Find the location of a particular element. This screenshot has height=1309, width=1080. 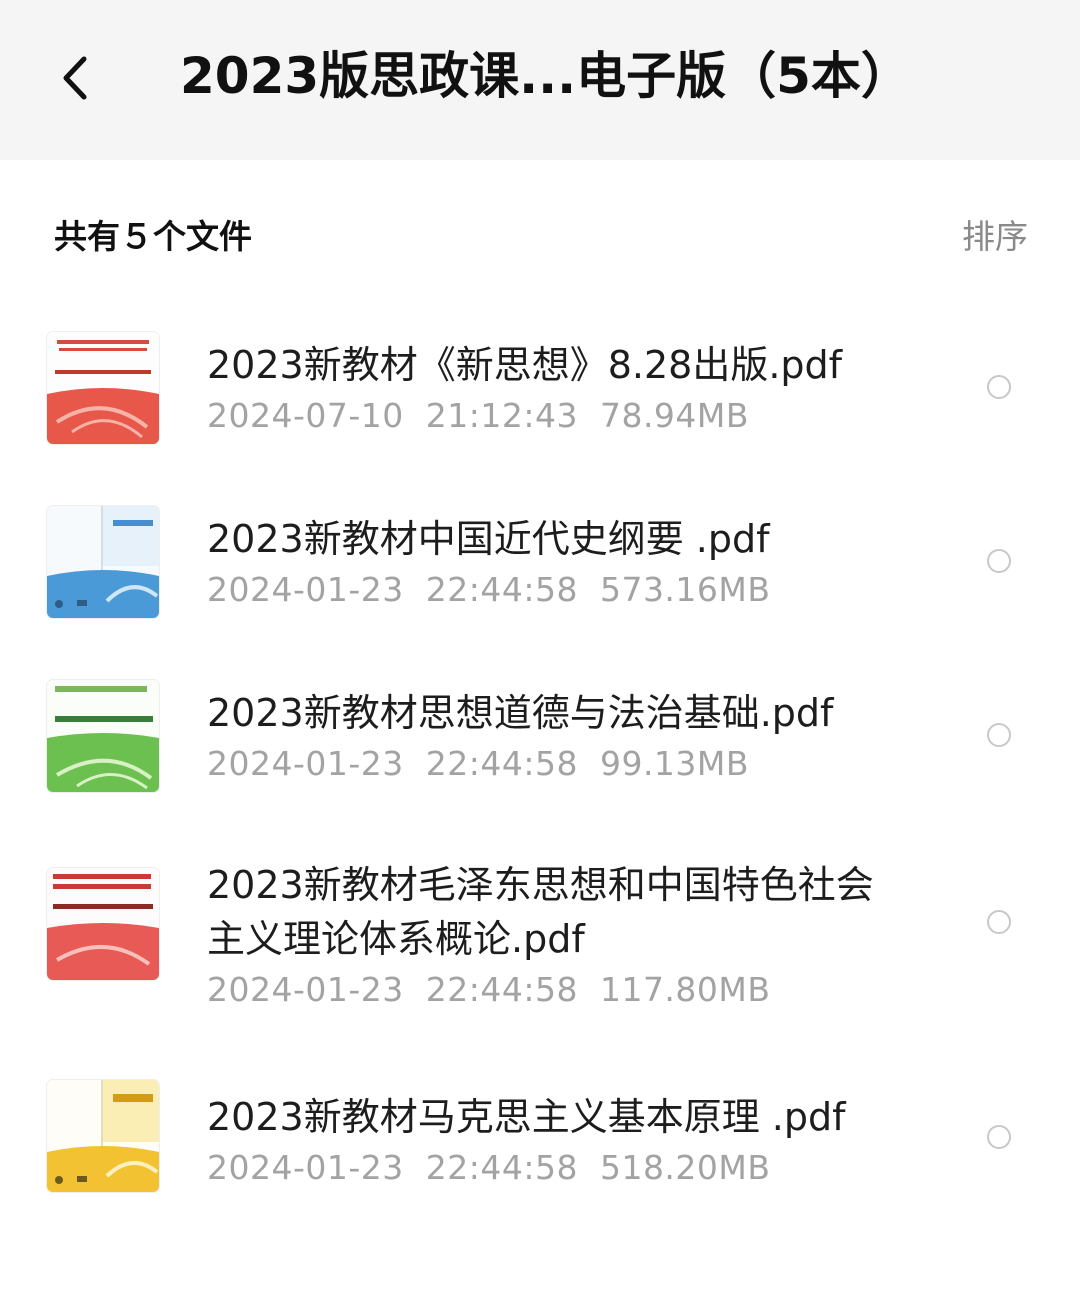

page-title: 2023版思政课...电子版（5本） is located at coordinates (545, 76).